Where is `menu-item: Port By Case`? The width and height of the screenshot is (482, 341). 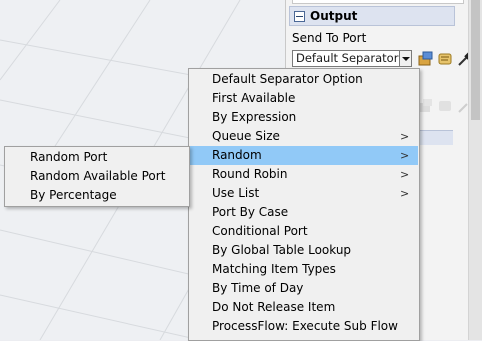 menu-item: Port By Case is located at coordinates (304, 212).